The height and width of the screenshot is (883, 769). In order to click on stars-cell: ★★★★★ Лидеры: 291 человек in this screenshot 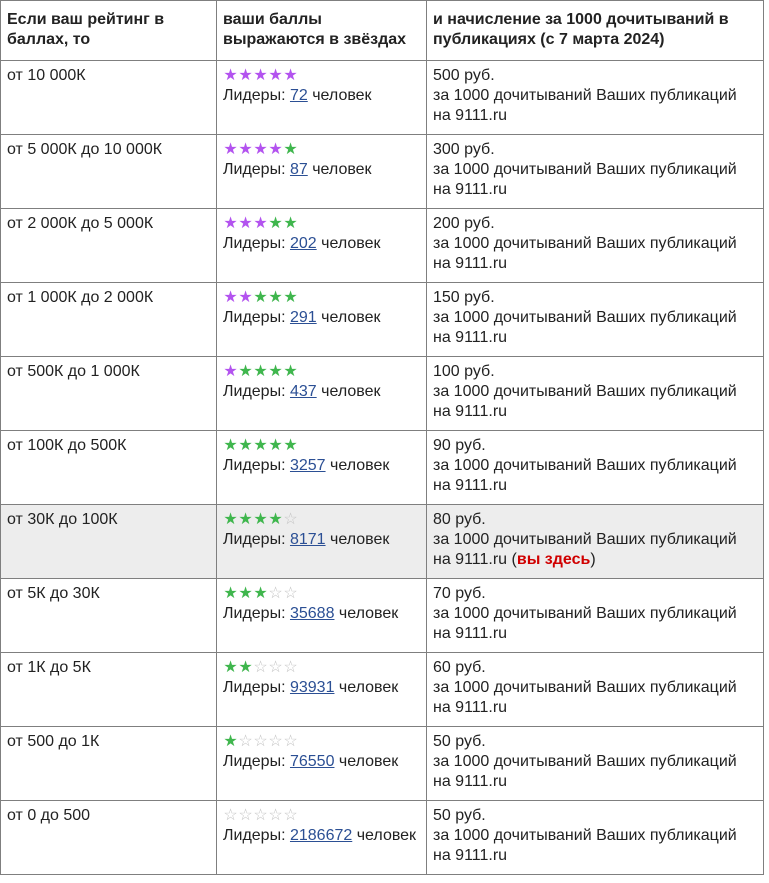, I will do `click(321, 319)`.